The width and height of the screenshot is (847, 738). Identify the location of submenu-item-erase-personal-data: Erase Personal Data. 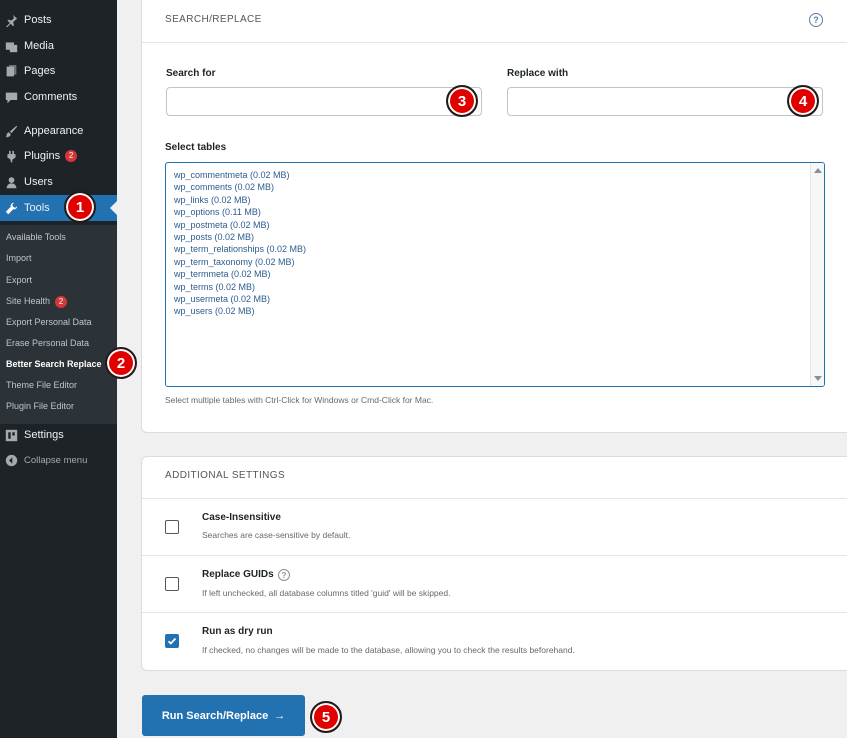
(47, 343).